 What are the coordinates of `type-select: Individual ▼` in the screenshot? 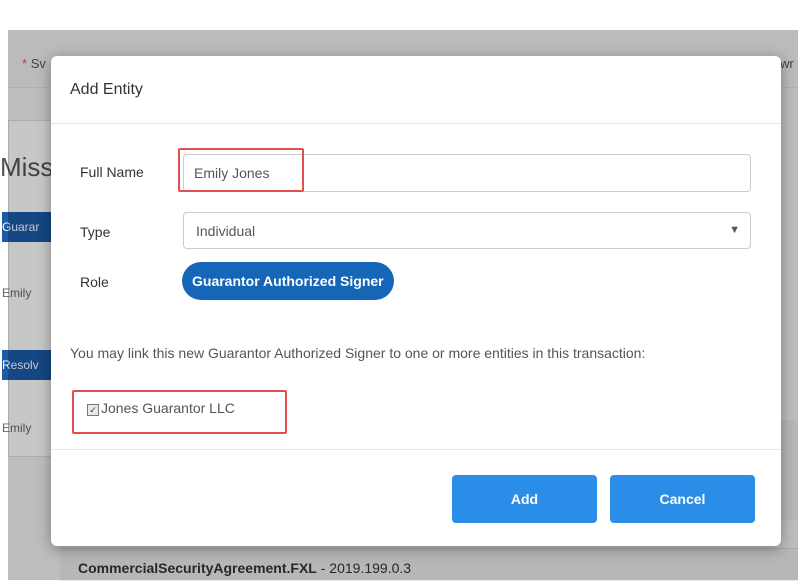 It's located at (467, 230).